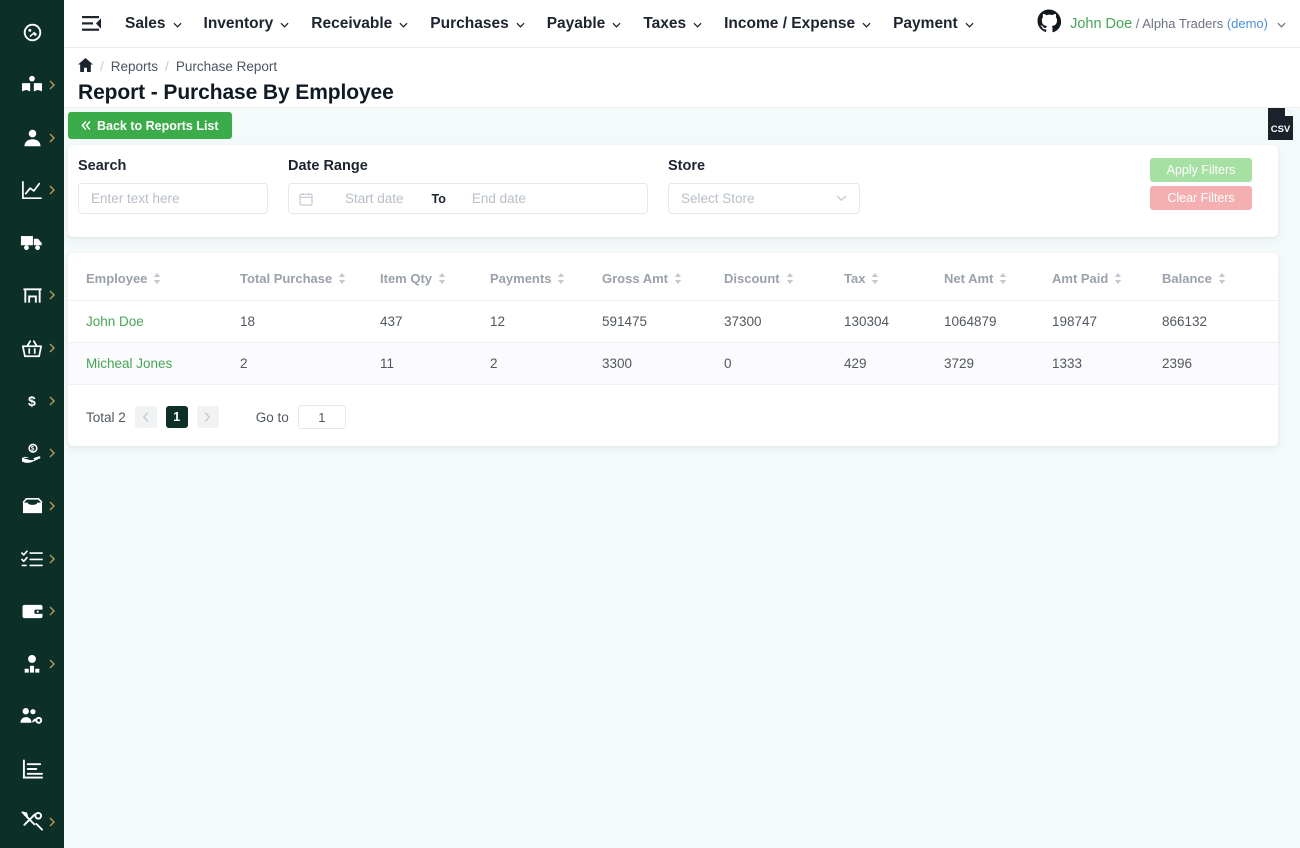 This screenshot has height=848, width=1300. I want to click on column-label: Gross Amt, so click(635, 278).